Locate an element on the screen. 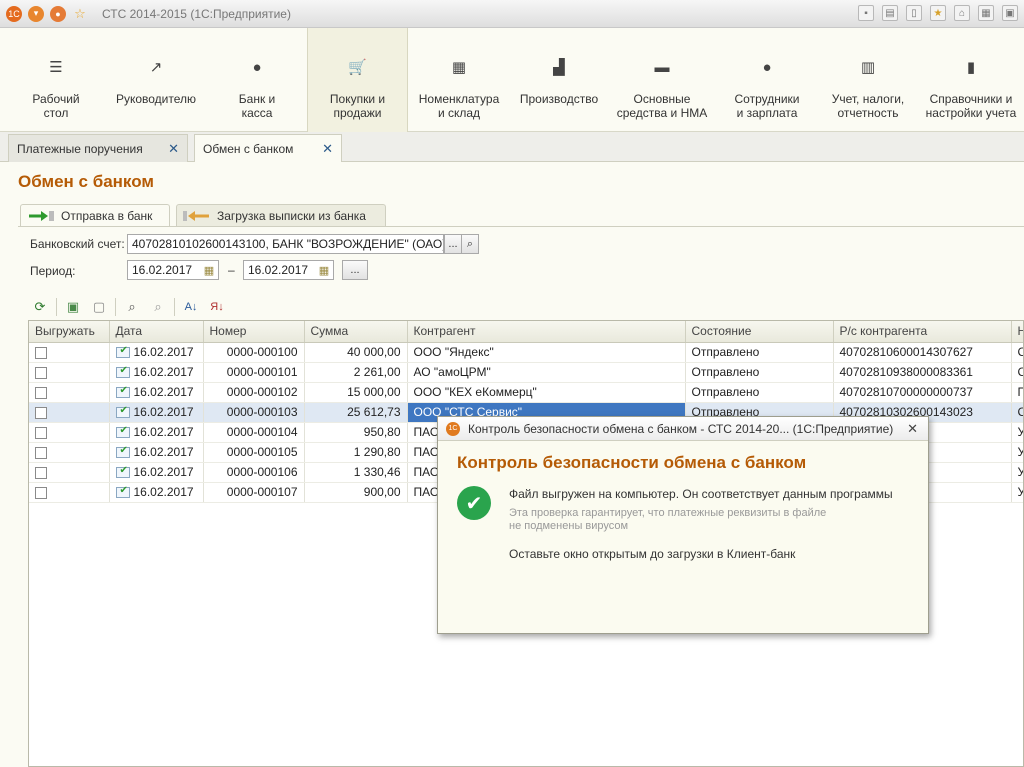  column-header: Сумма is located at coordinates (356, 332).